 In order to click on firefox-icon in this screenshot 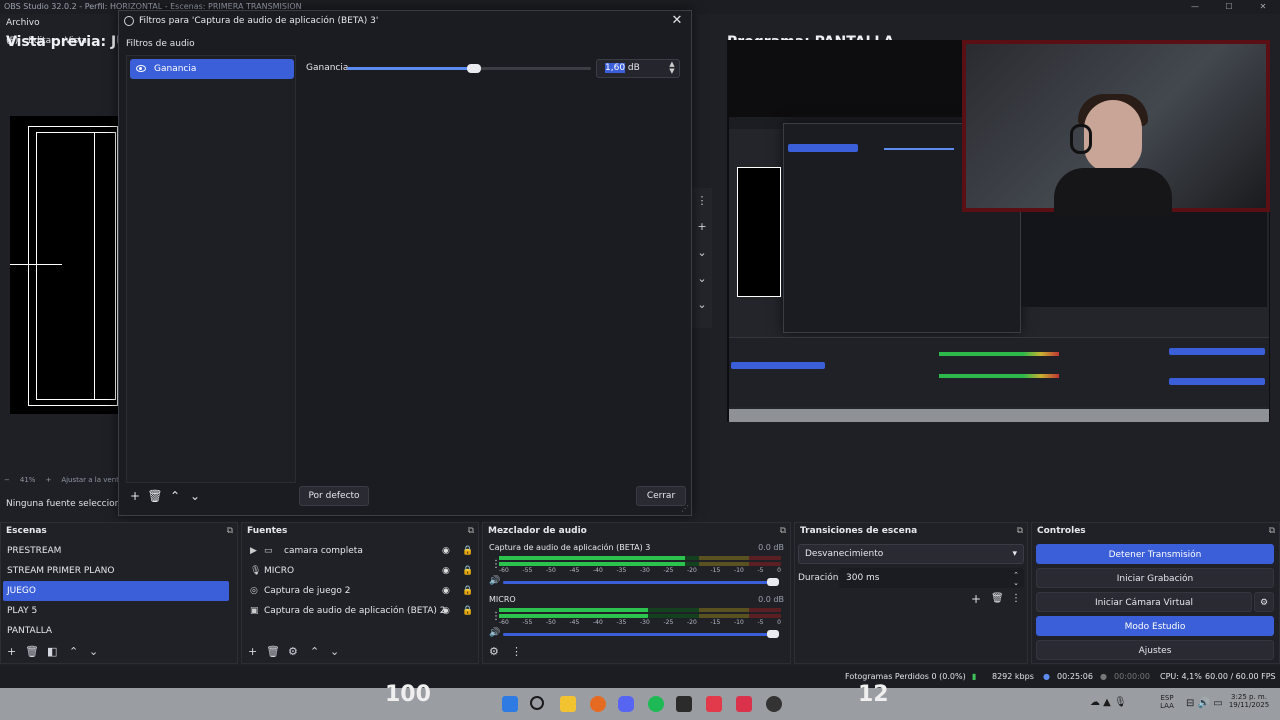, I will do `click(598, 704)`.